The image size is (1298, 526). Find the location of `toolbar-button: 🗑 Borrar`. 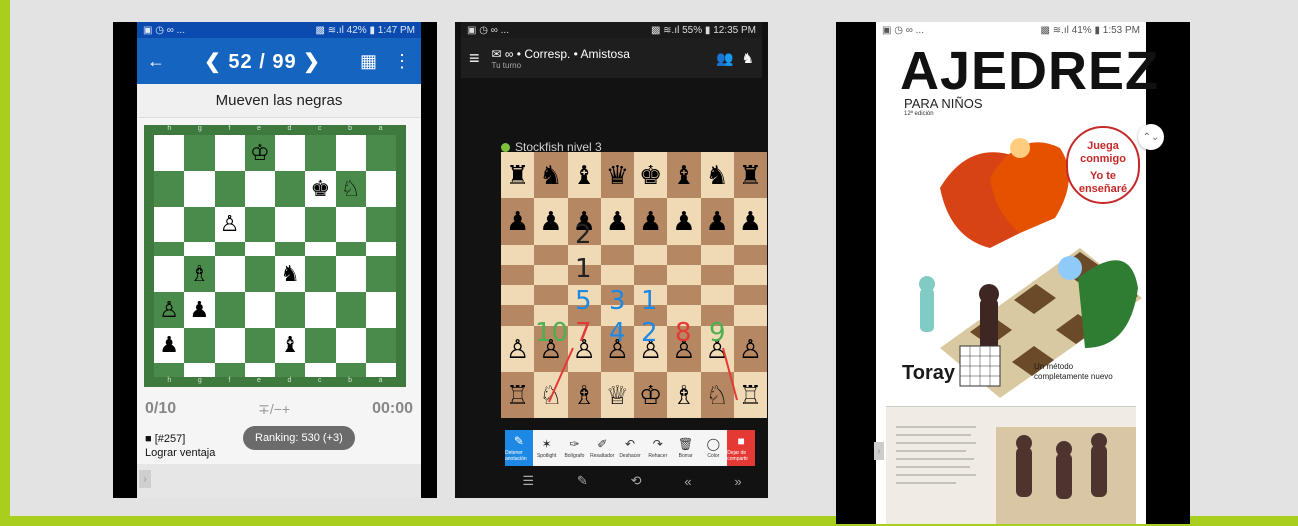

toolbar-button: 🗑 Borrar is located at coordinates (686, 448).